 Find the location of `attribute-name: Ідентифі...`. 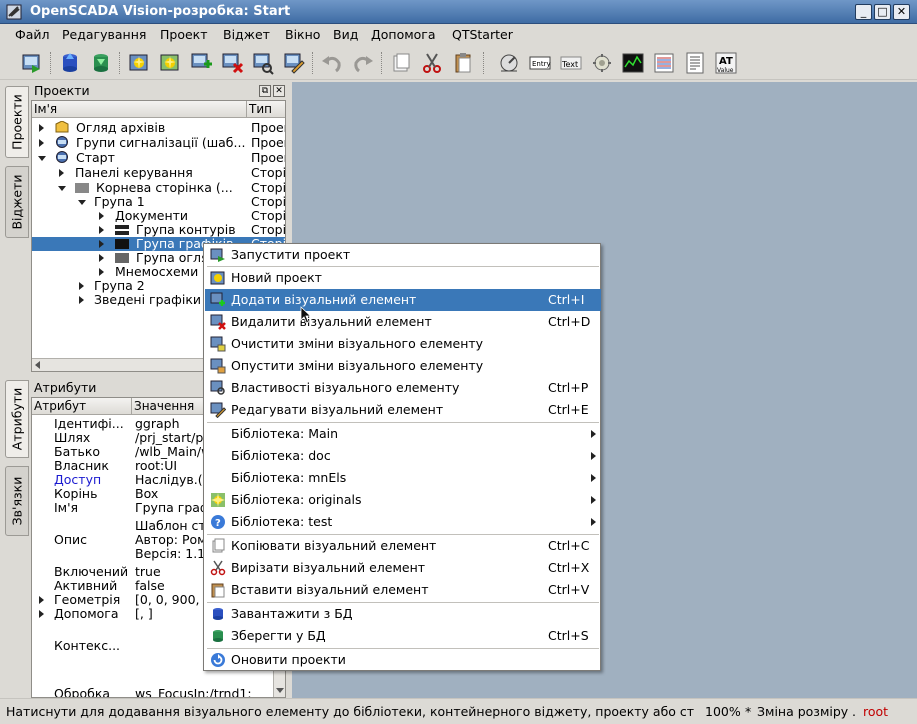

attribute-name: Ідентифі... is located at coordinates (89, 424).